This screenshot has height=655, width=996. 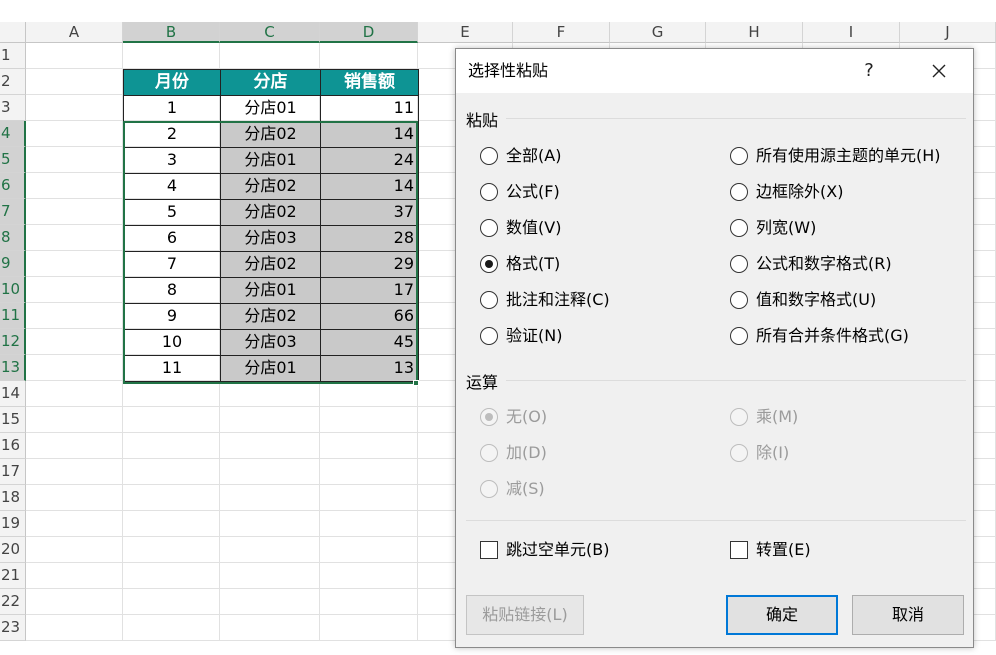 What do you see at coordinates (939, 71) in the screenshot?
I see `close-button` at bounding box center [939, 71].